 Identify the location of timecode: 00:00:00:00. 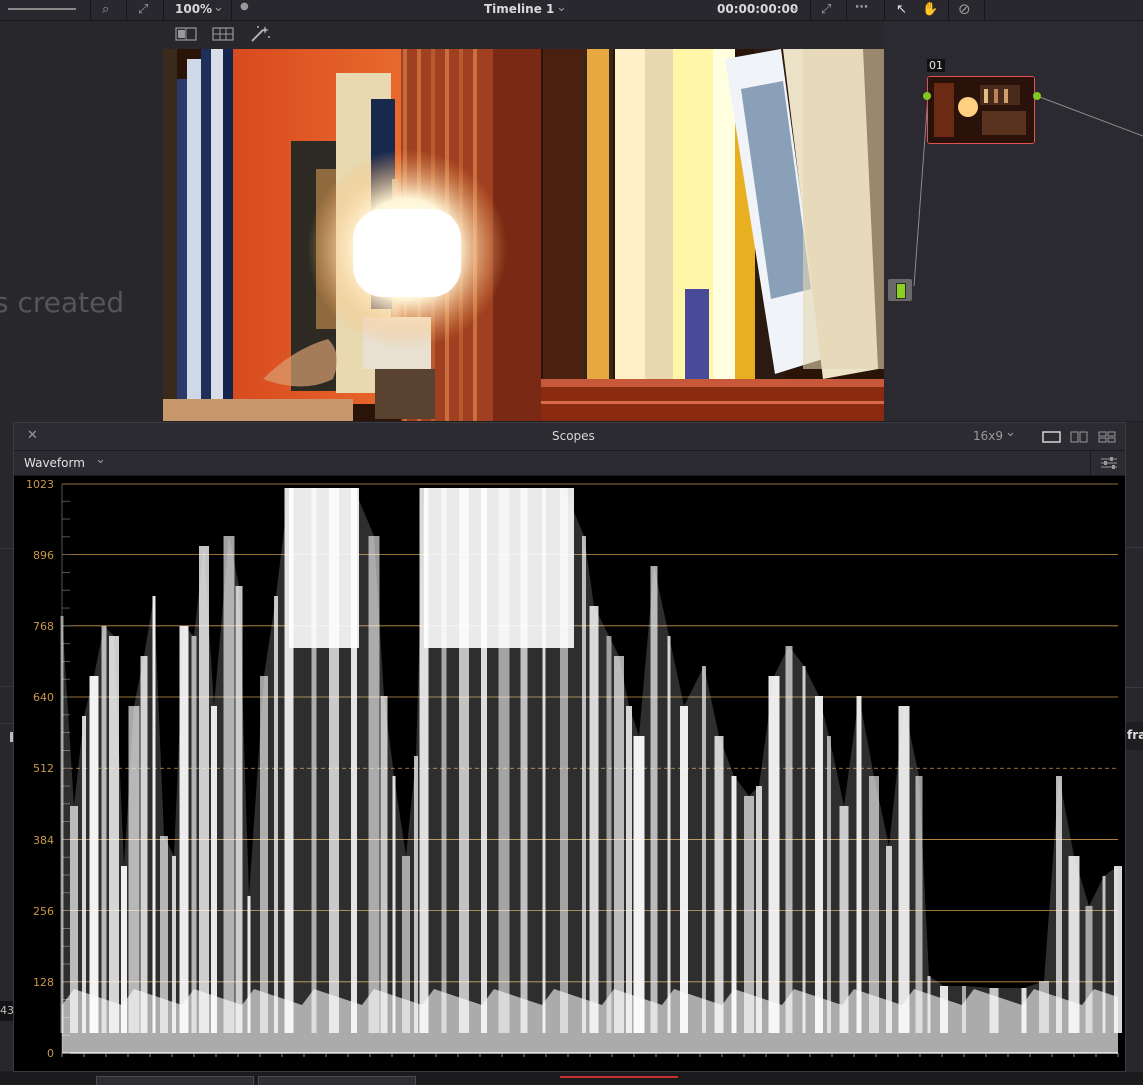
(757, 9).